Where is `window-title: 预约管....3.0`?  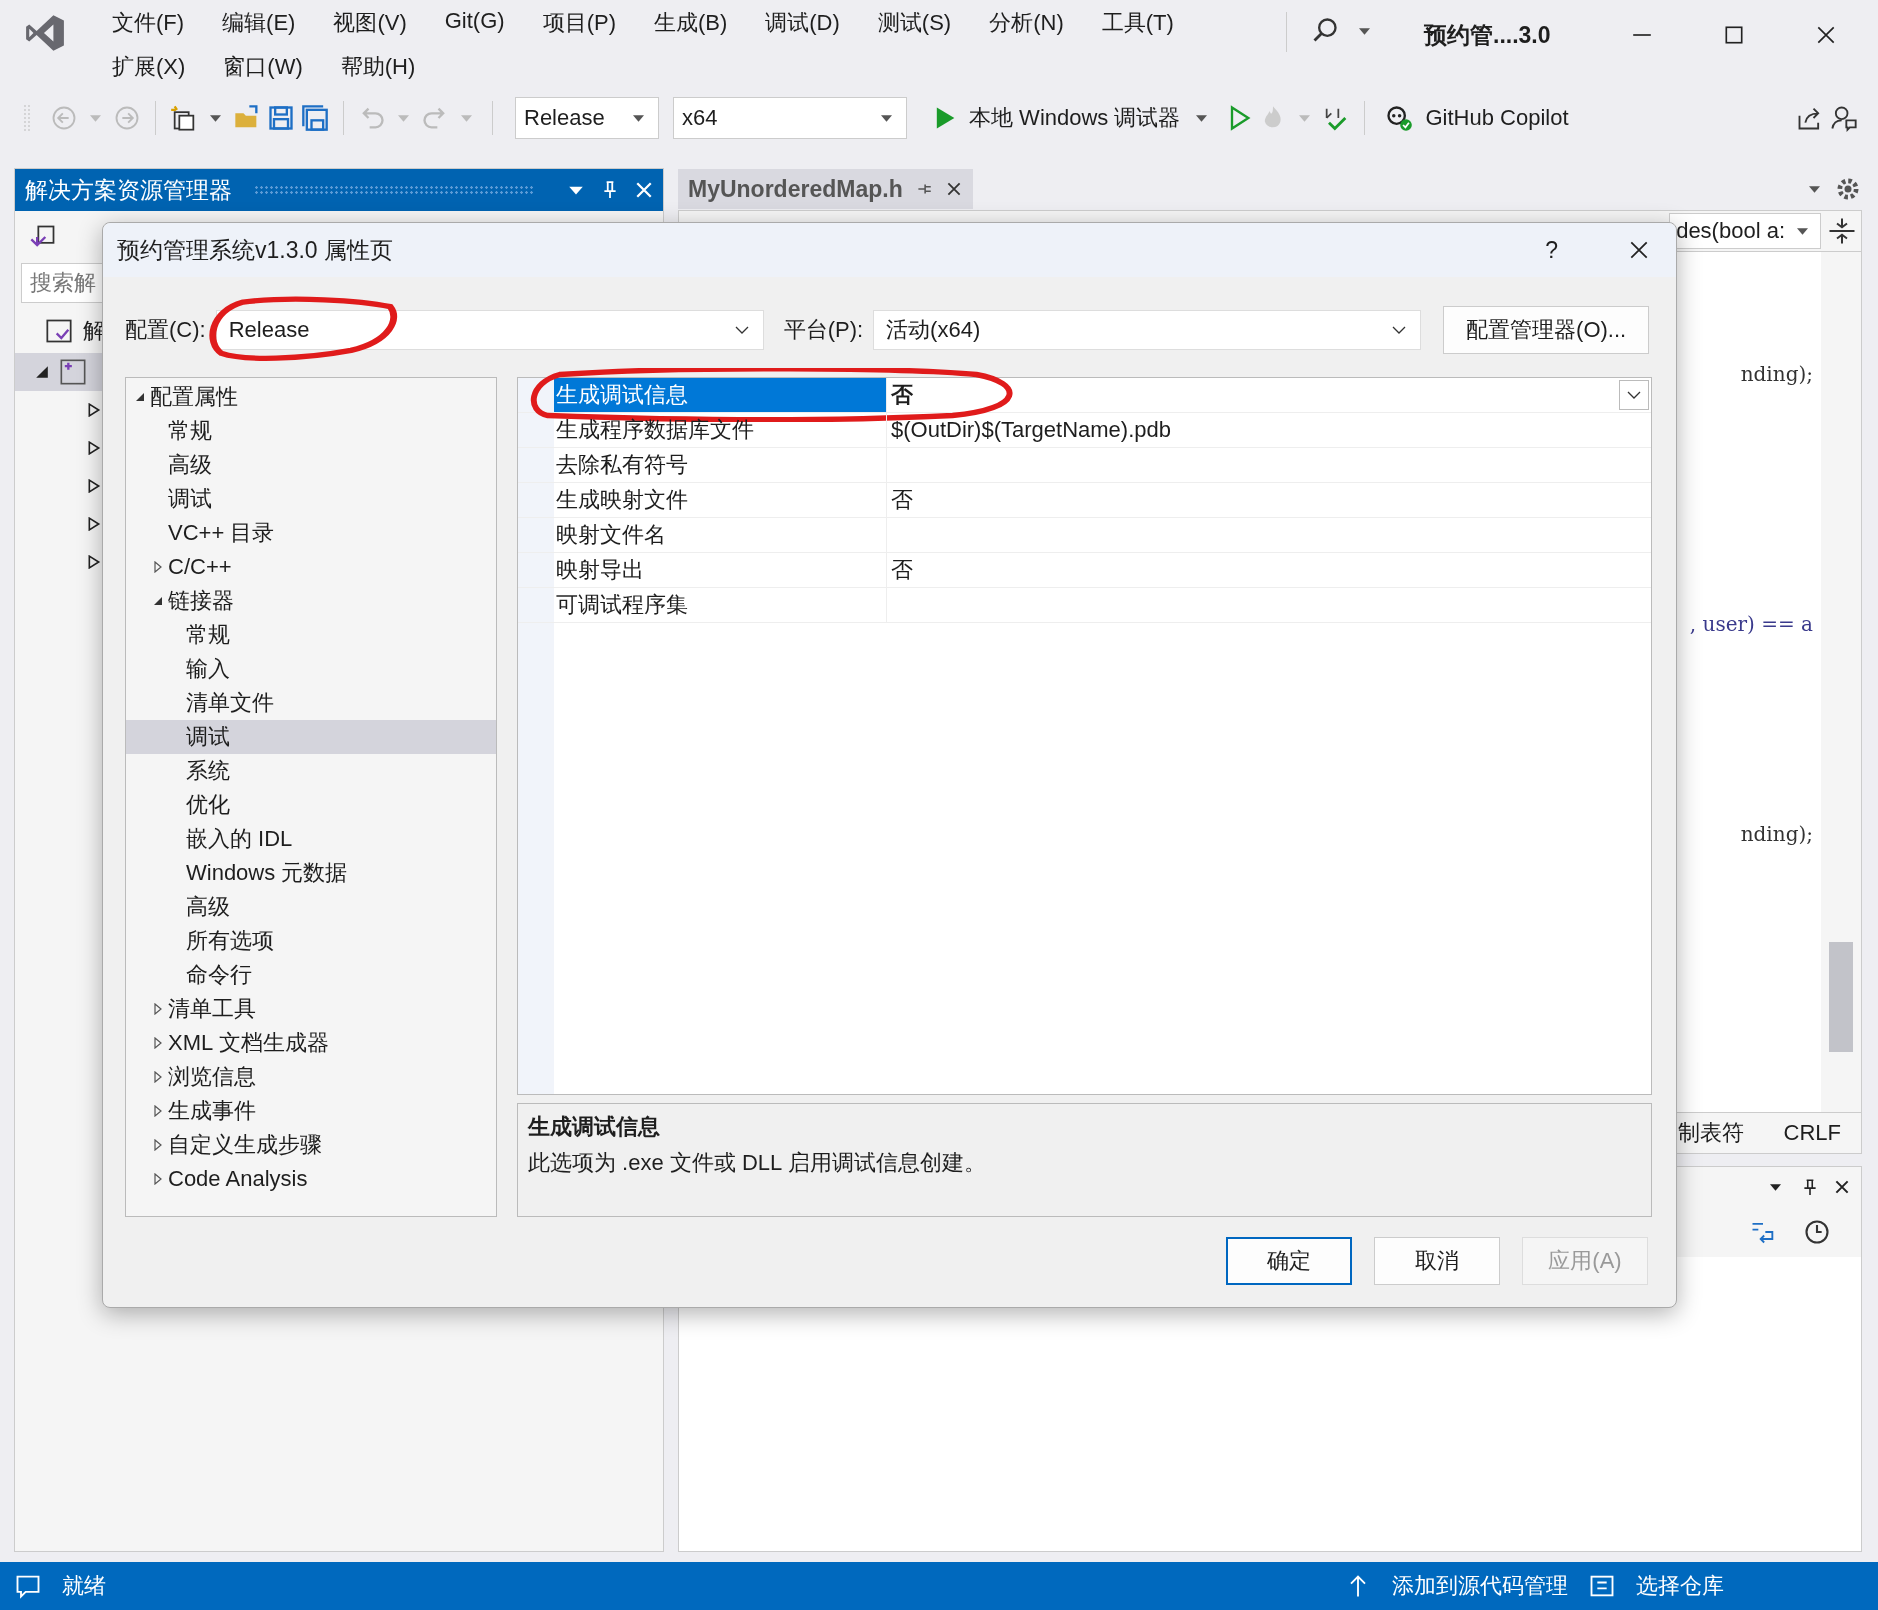 window-title: 预约管....3.0 is located at coordinates (1487, 35).